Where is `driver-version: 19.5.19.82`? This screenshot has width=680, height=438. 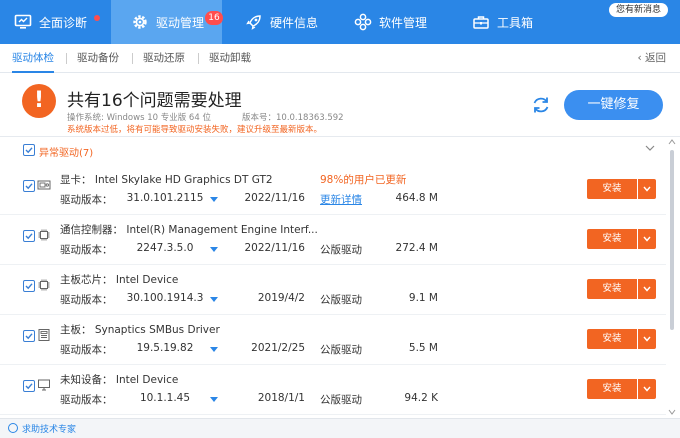
driver-version: 19.5.19.82 is located at coordinates (165, 348).